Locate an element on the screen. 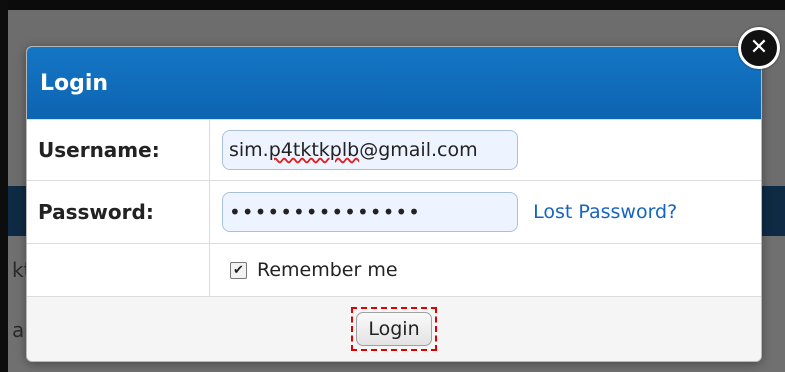  remember-me-label: Remember me is located at coordinates (327, 270).